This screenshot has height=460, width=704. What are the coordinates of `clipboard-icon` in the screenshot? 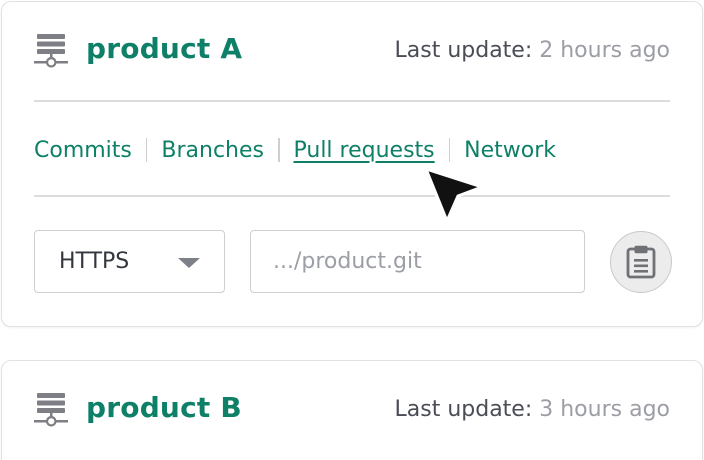 It's located at (641, 262).